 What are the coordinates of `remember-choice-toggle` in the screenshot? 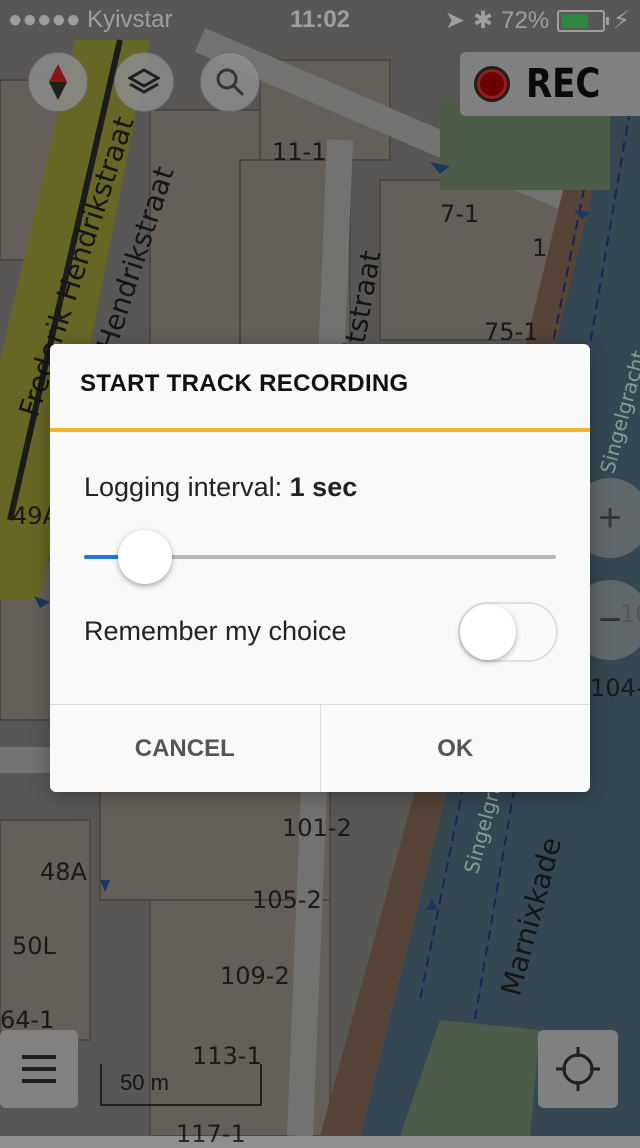 It's located at (508, 632).